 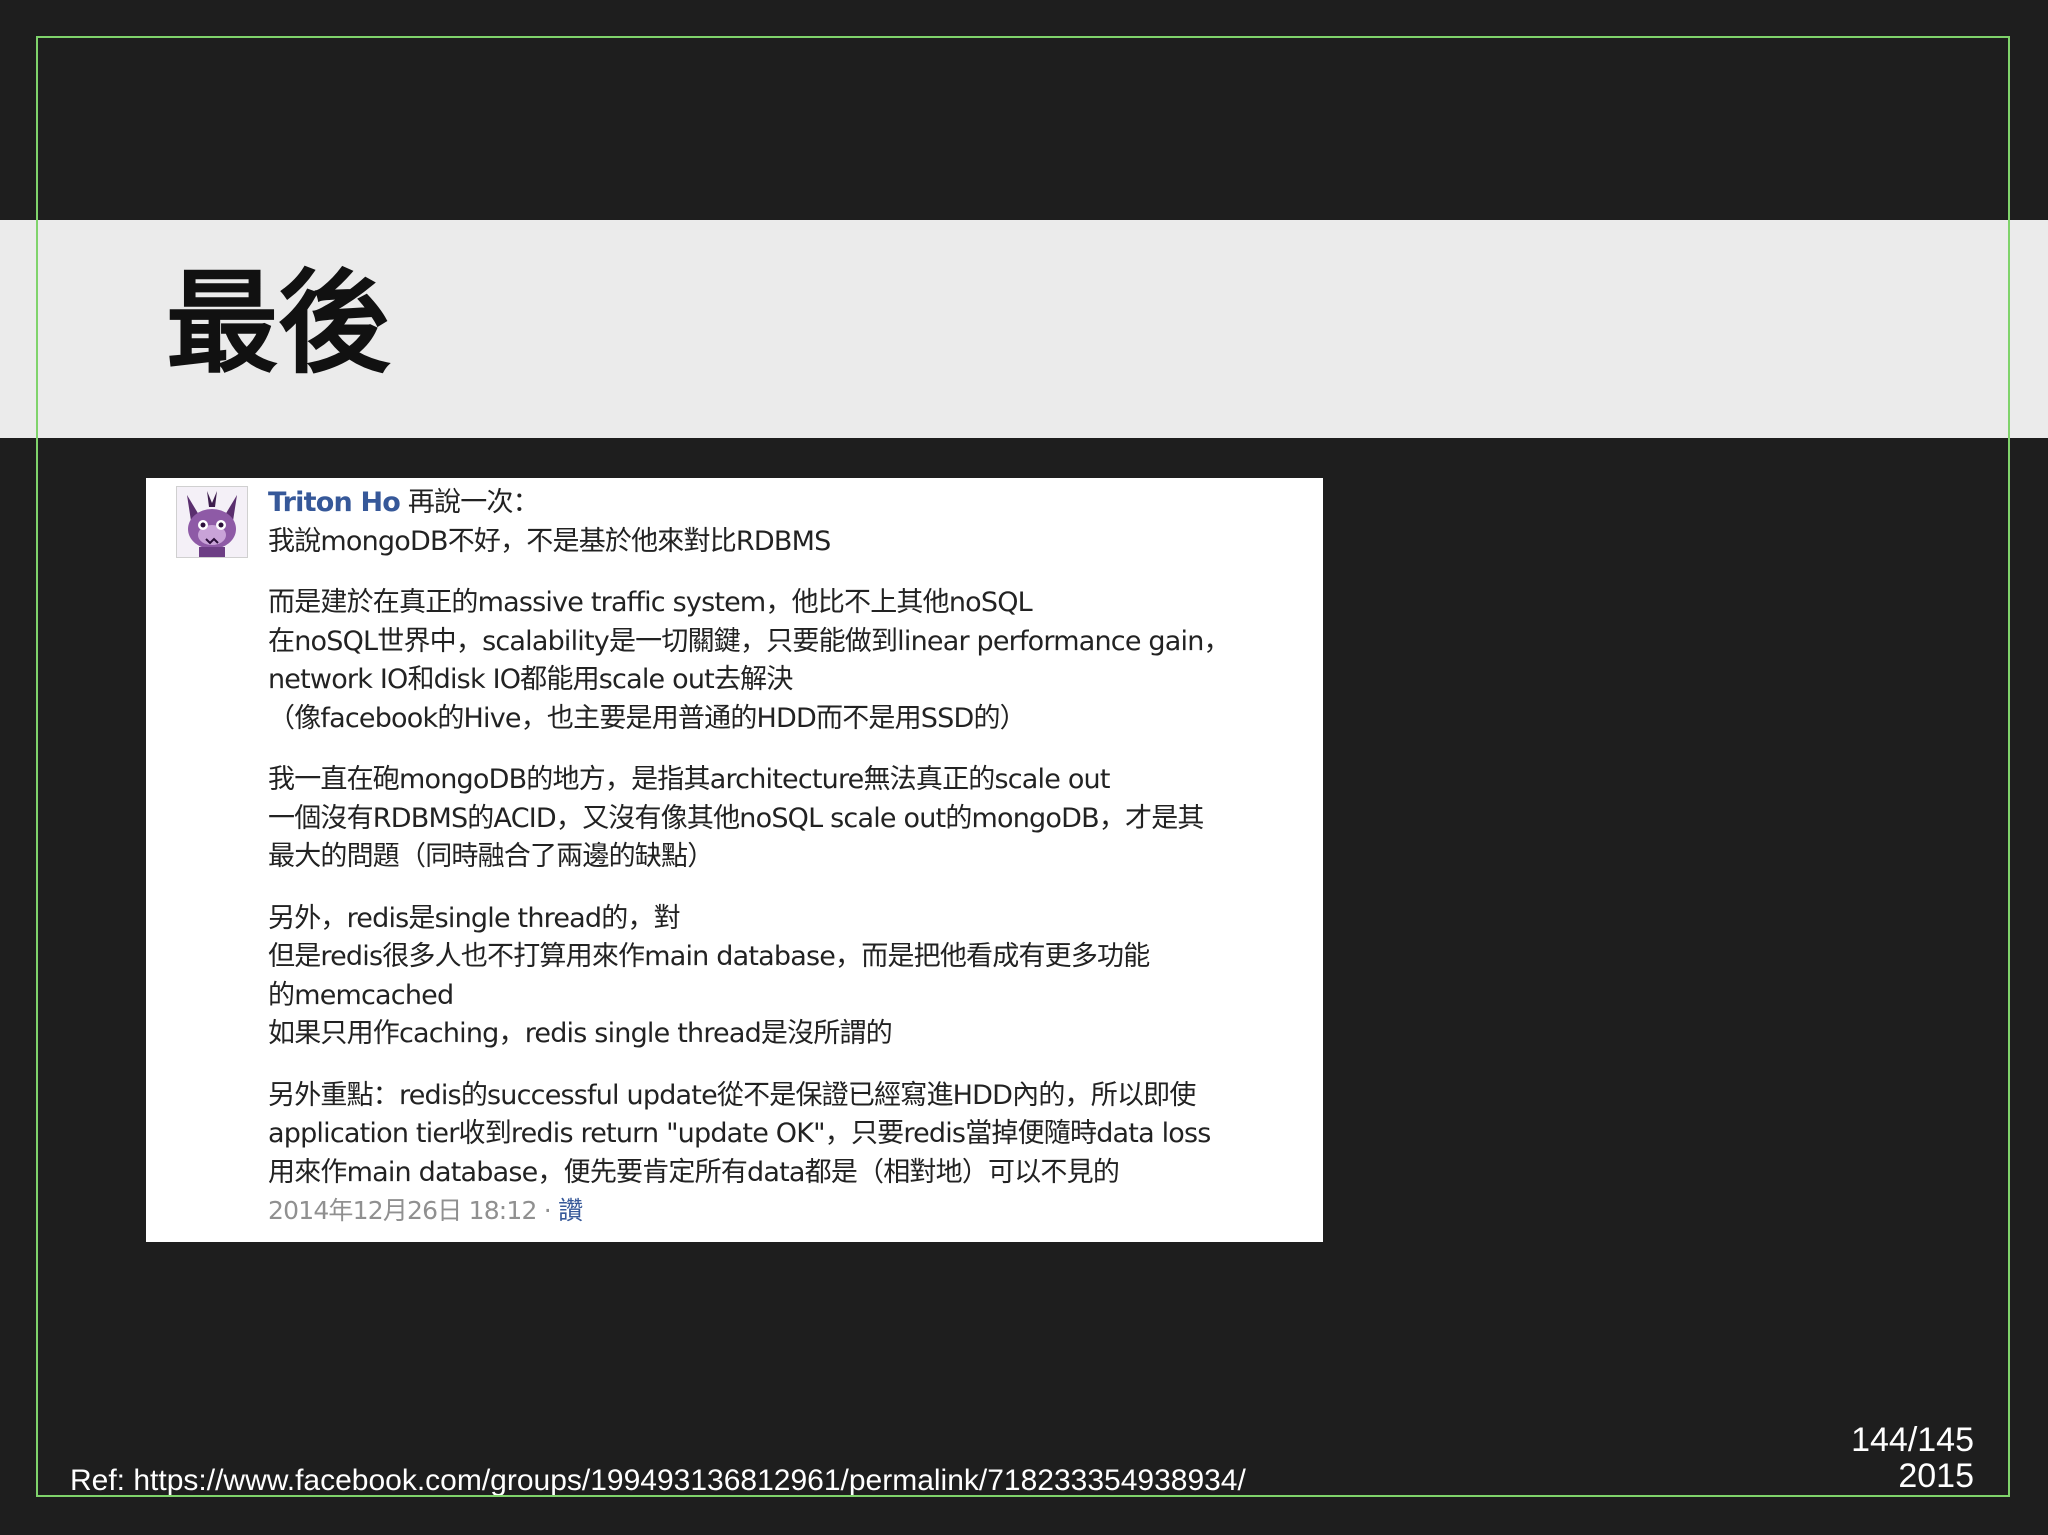 I want to click on purple-cat-avatar-icon, so click(x=212, y=522).